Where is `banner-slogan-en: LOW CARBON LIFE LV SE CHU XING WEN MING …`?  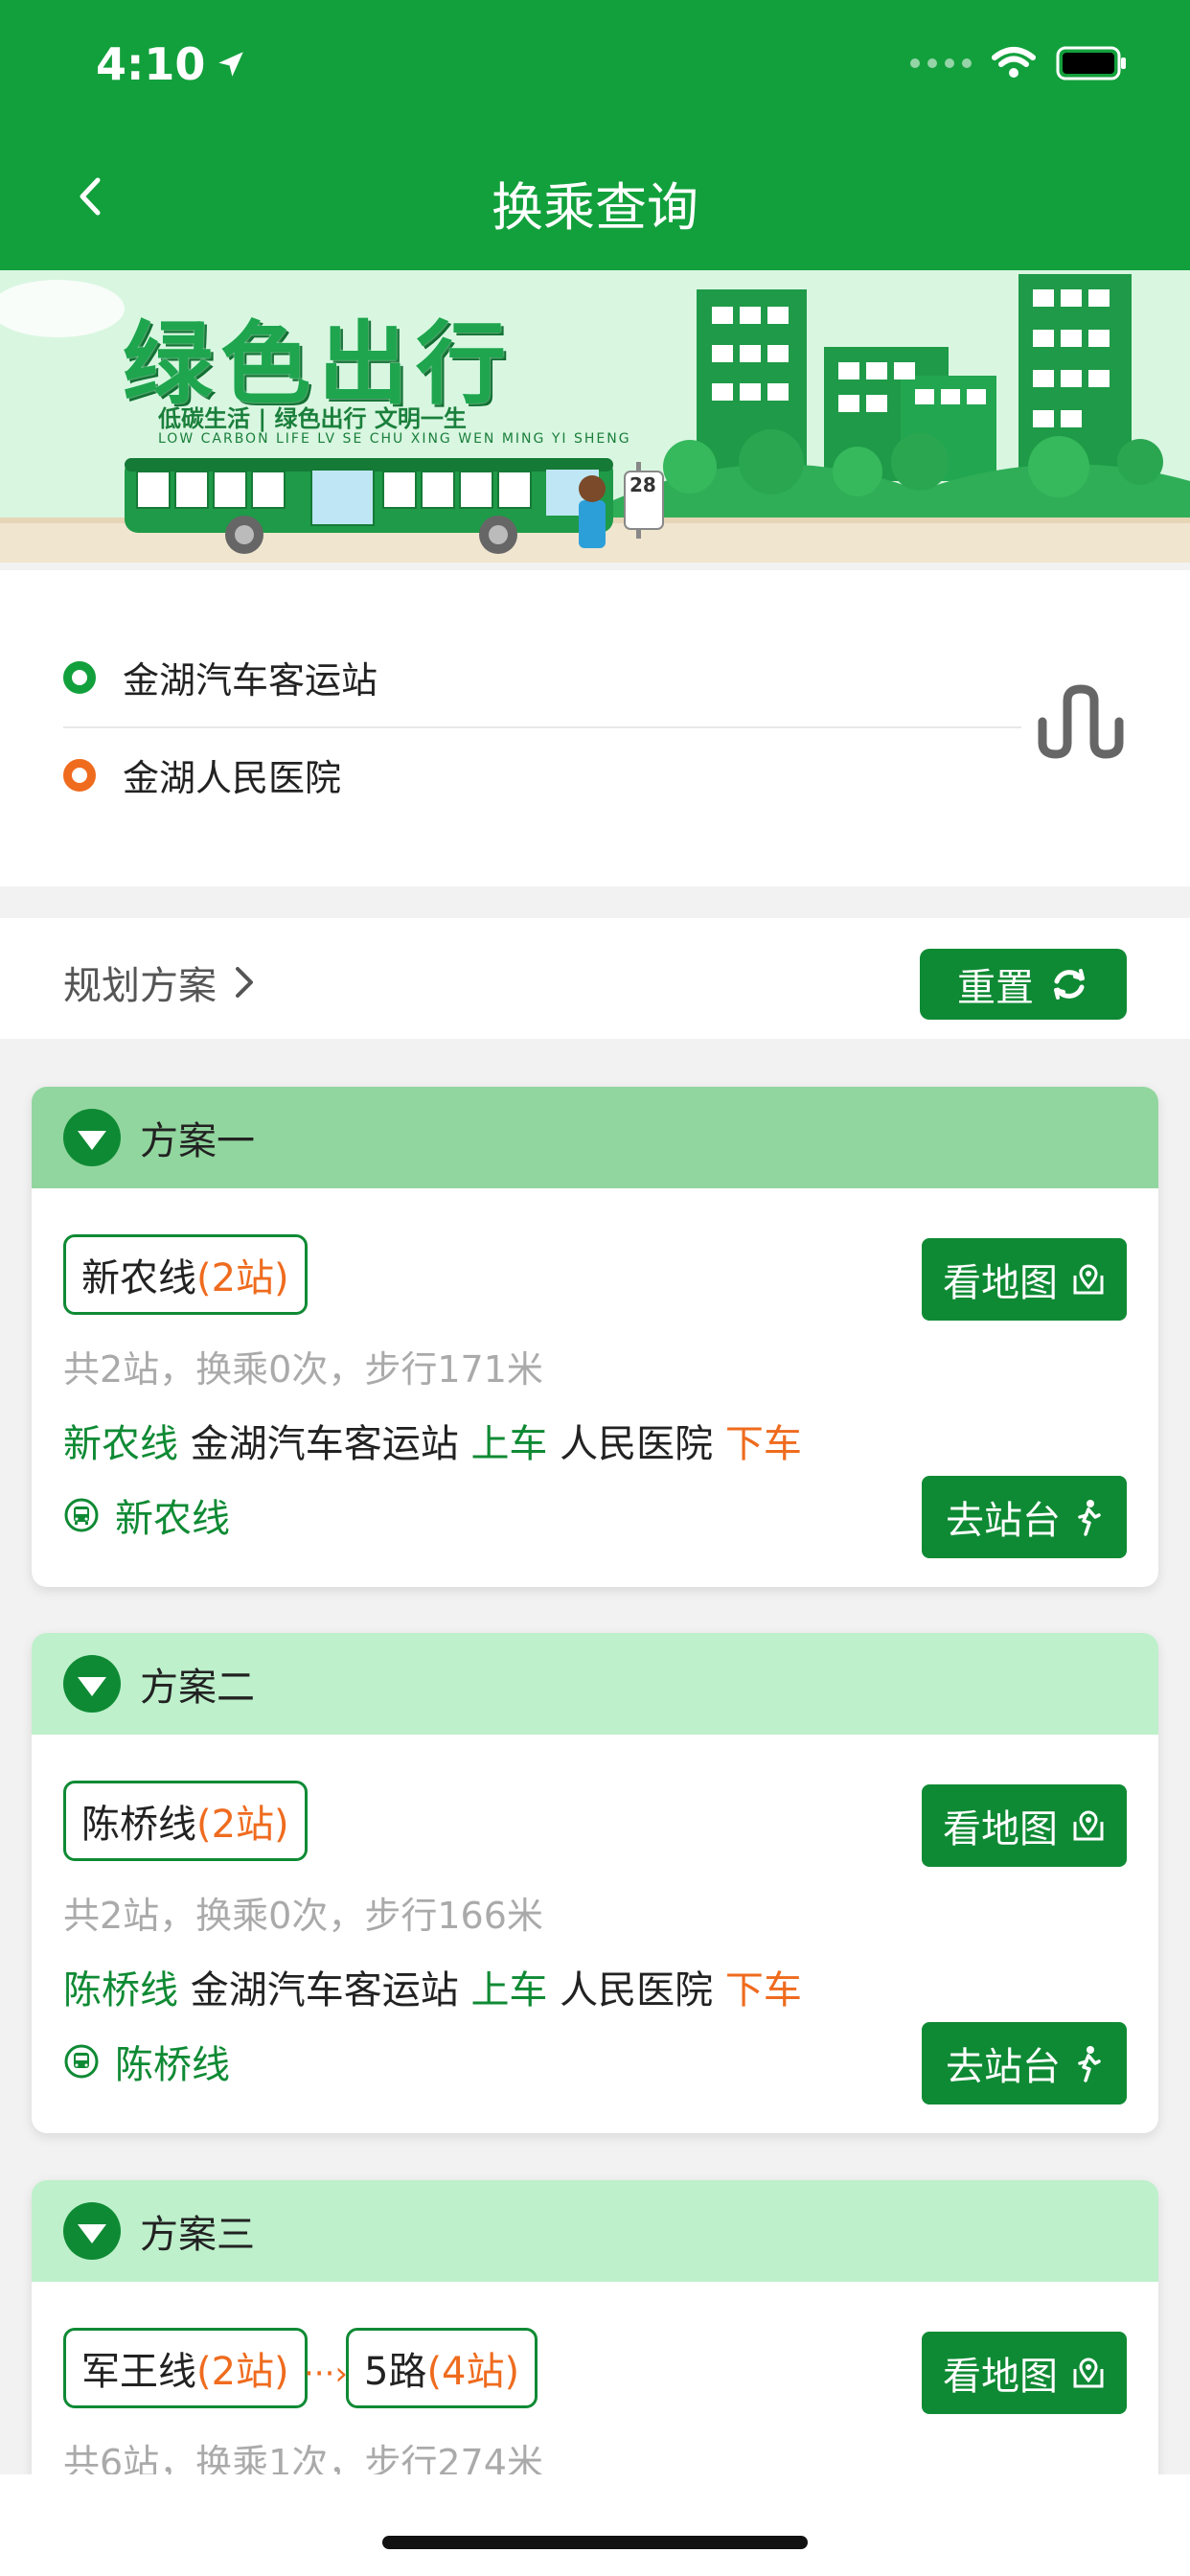 banner-slogan-en: LOW CARBON LIFE LV SE CHU XING WEN MING … is located at coordinates (395, 439).